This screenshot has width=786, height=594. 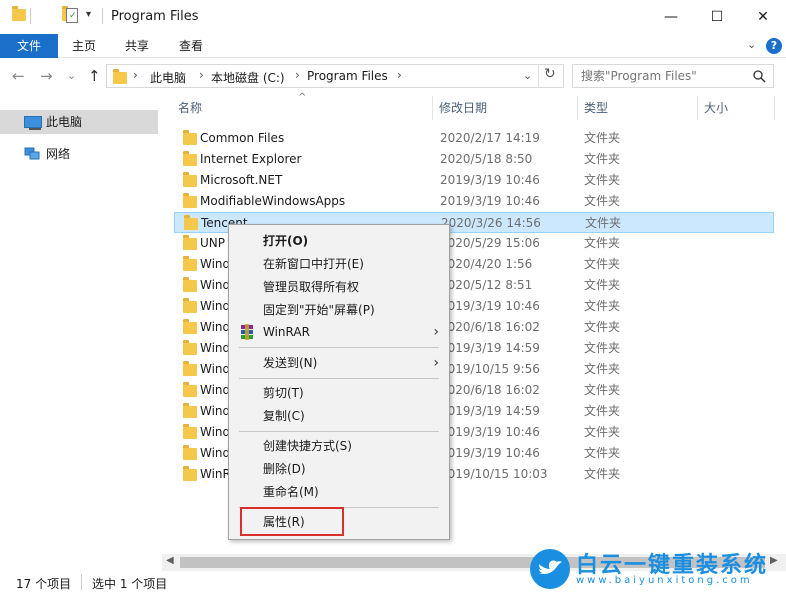 What do you see at coordinates (339, 241) in the screenshot?
I see `menu-item-open: 打开(O)` at bounding box center [339, 241].